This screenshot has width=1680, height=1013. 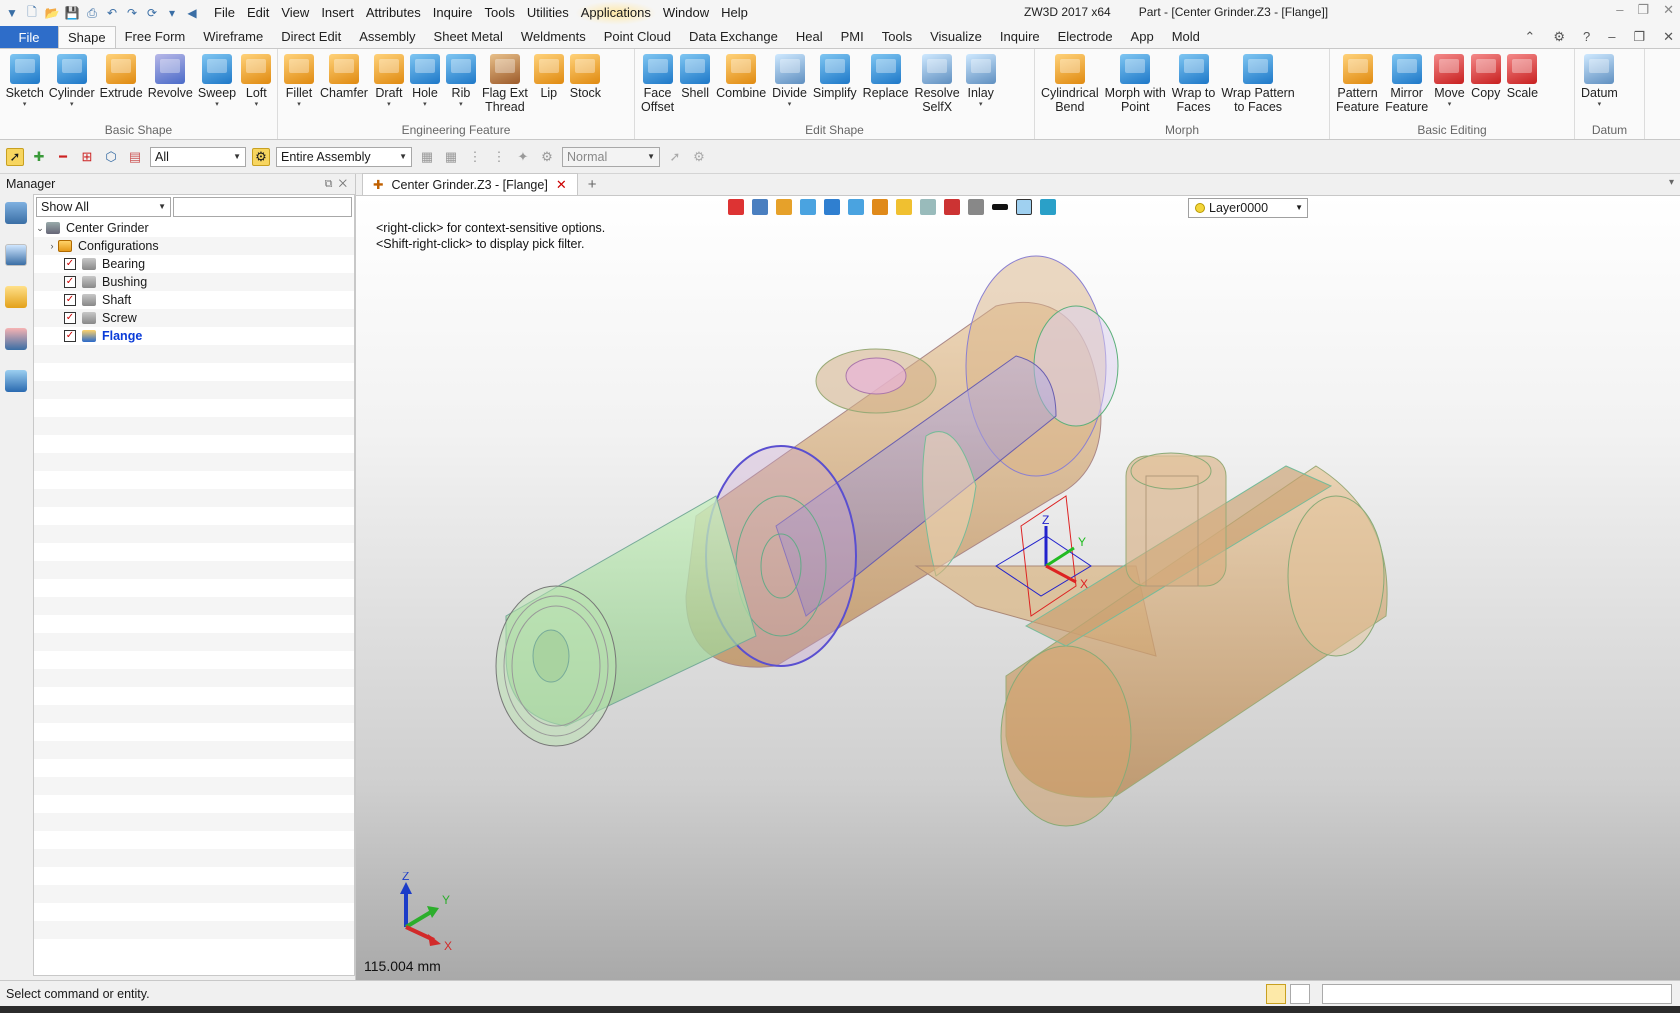 I want to click on close-window-icon: ✕, so click(x=1668, y=10).